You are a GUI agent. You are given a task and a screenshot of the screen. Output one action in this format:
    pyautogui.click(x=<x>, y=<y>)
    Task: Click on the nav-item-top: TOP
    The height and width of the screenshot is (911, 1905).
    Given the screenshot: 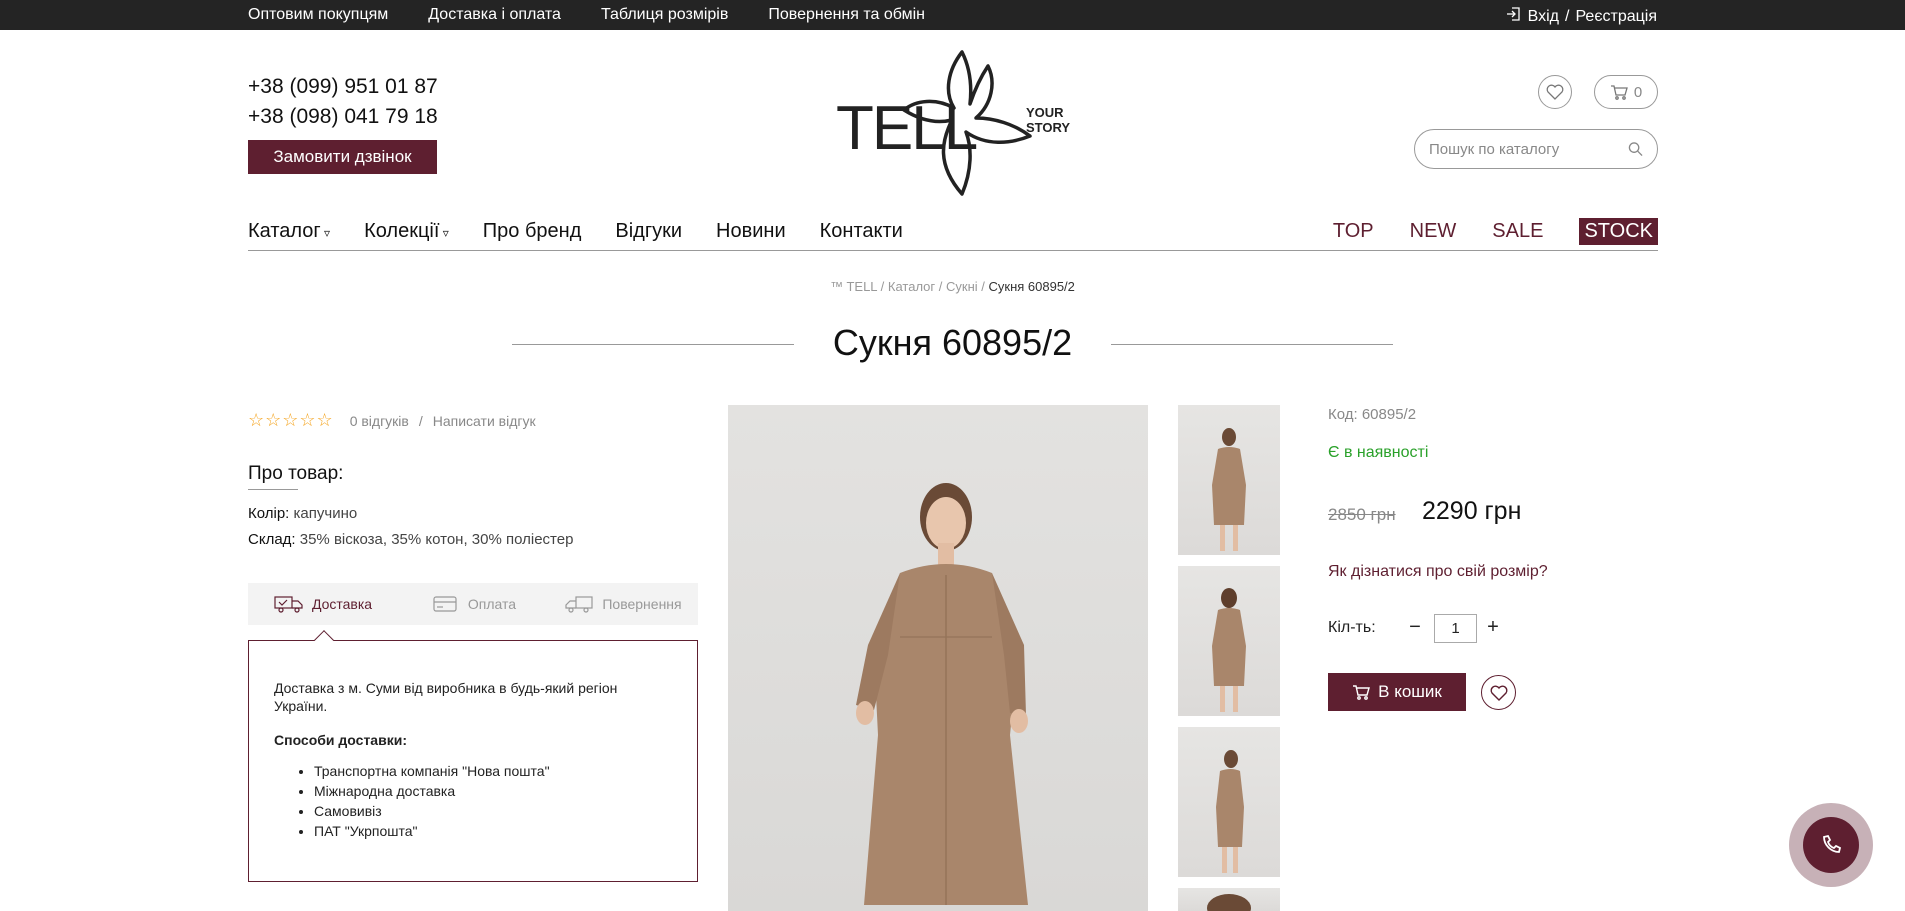 What is the action you would take?
    pyautogui.click(x=1353, y=231)
    